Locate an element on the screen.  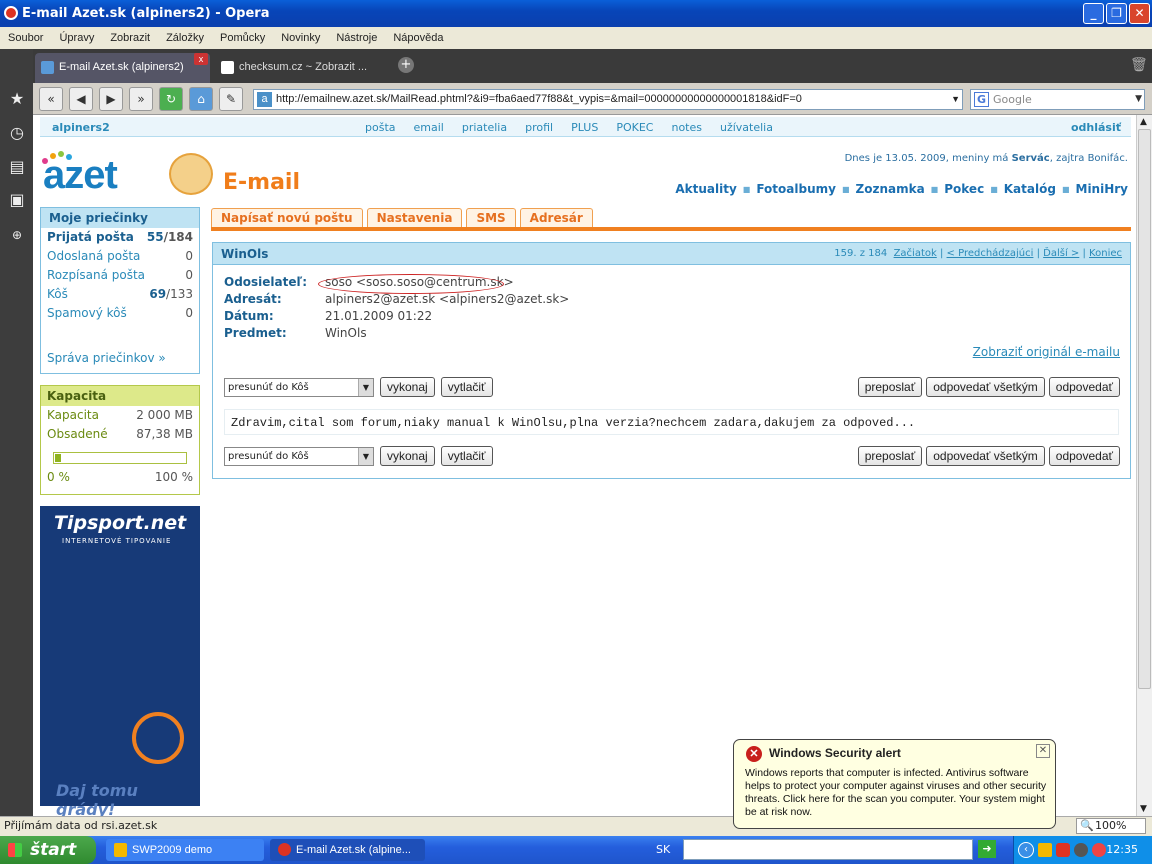
home-icon: ⌂ is located at coordinates (201, 99).